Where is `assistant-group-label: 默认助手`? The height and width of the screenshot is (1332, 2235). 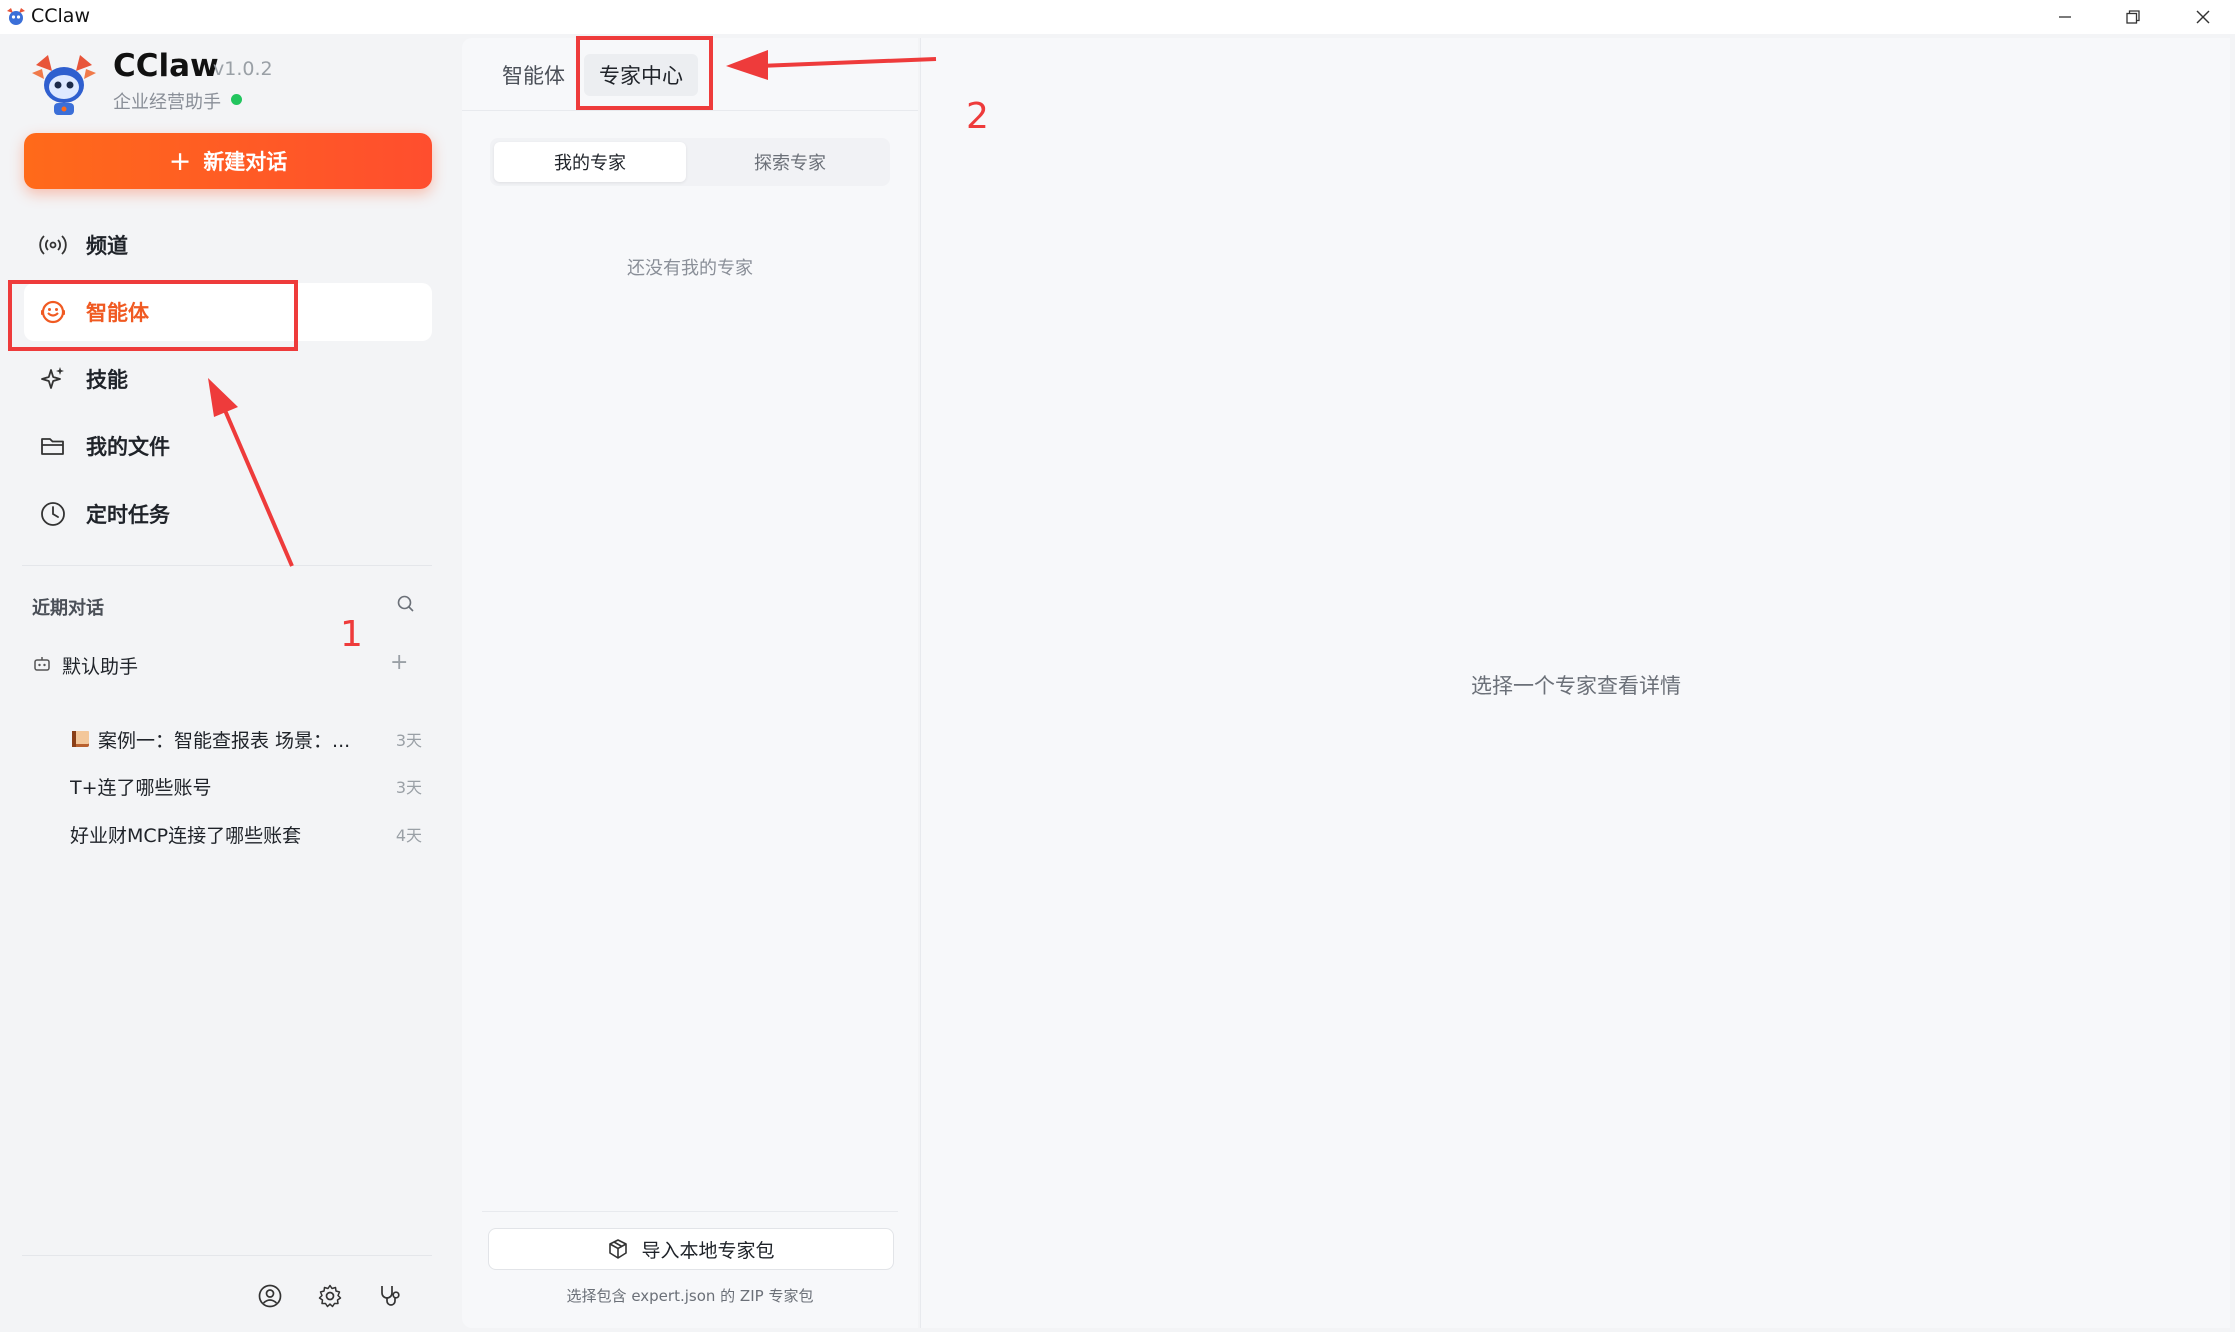 assistant-group-label: 默认助手 is located at coordinates (100, 667).